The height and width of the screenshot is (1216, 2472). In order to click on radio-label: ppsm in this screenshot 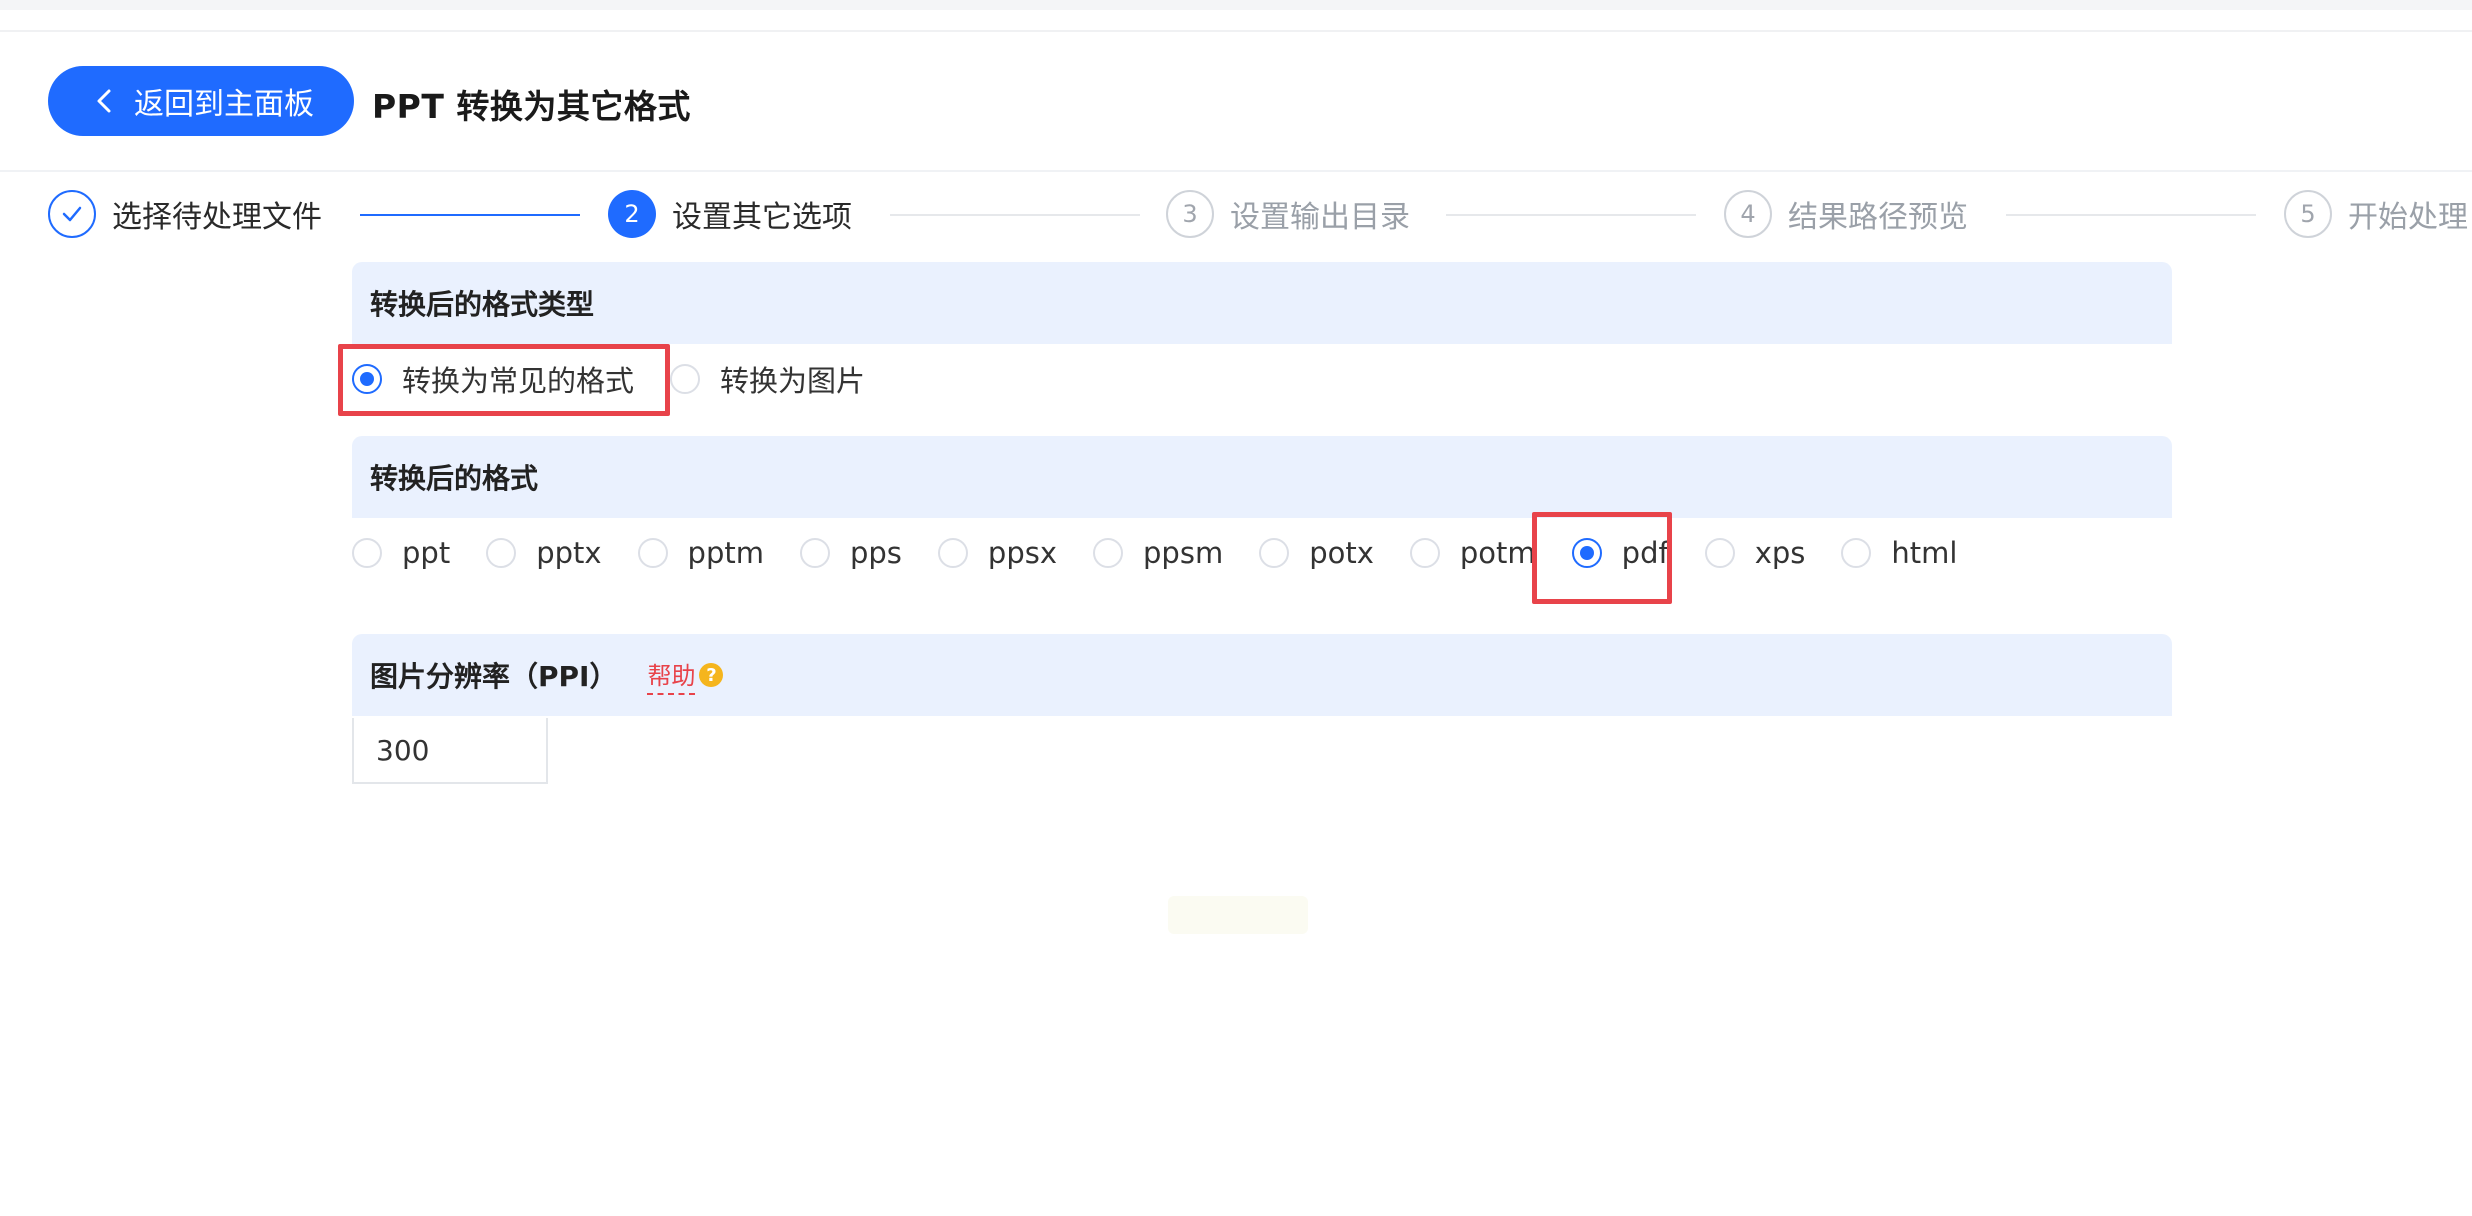, I will do `click(1183, 553)`.